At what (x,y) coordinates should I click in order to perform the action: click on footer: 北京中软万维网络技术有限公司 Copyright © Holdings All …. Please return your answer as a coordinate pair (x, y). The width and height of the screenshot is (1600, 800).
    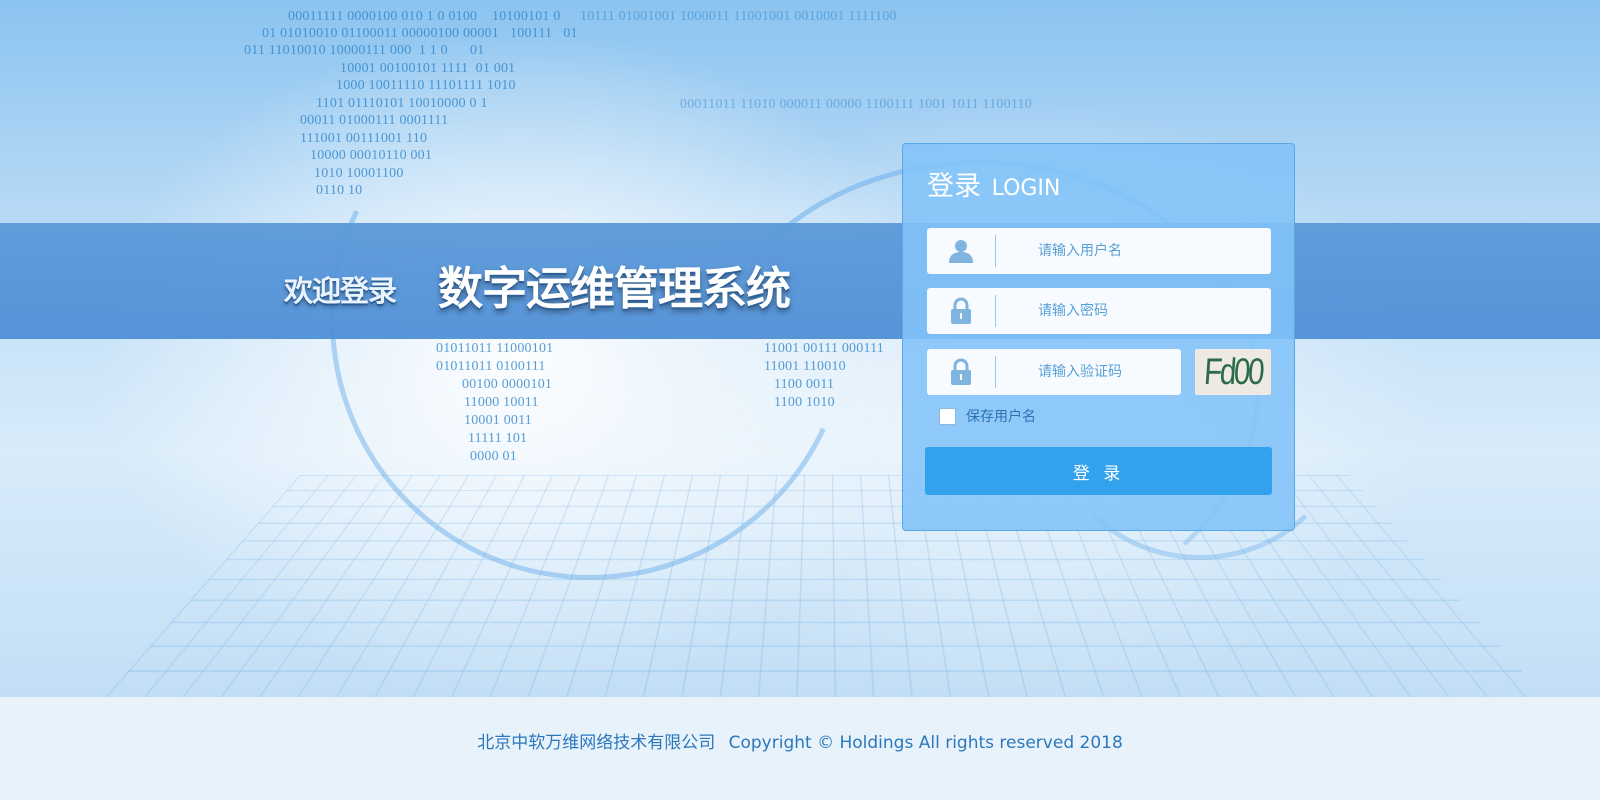
    Looking at the image, I should click on (800, 748).